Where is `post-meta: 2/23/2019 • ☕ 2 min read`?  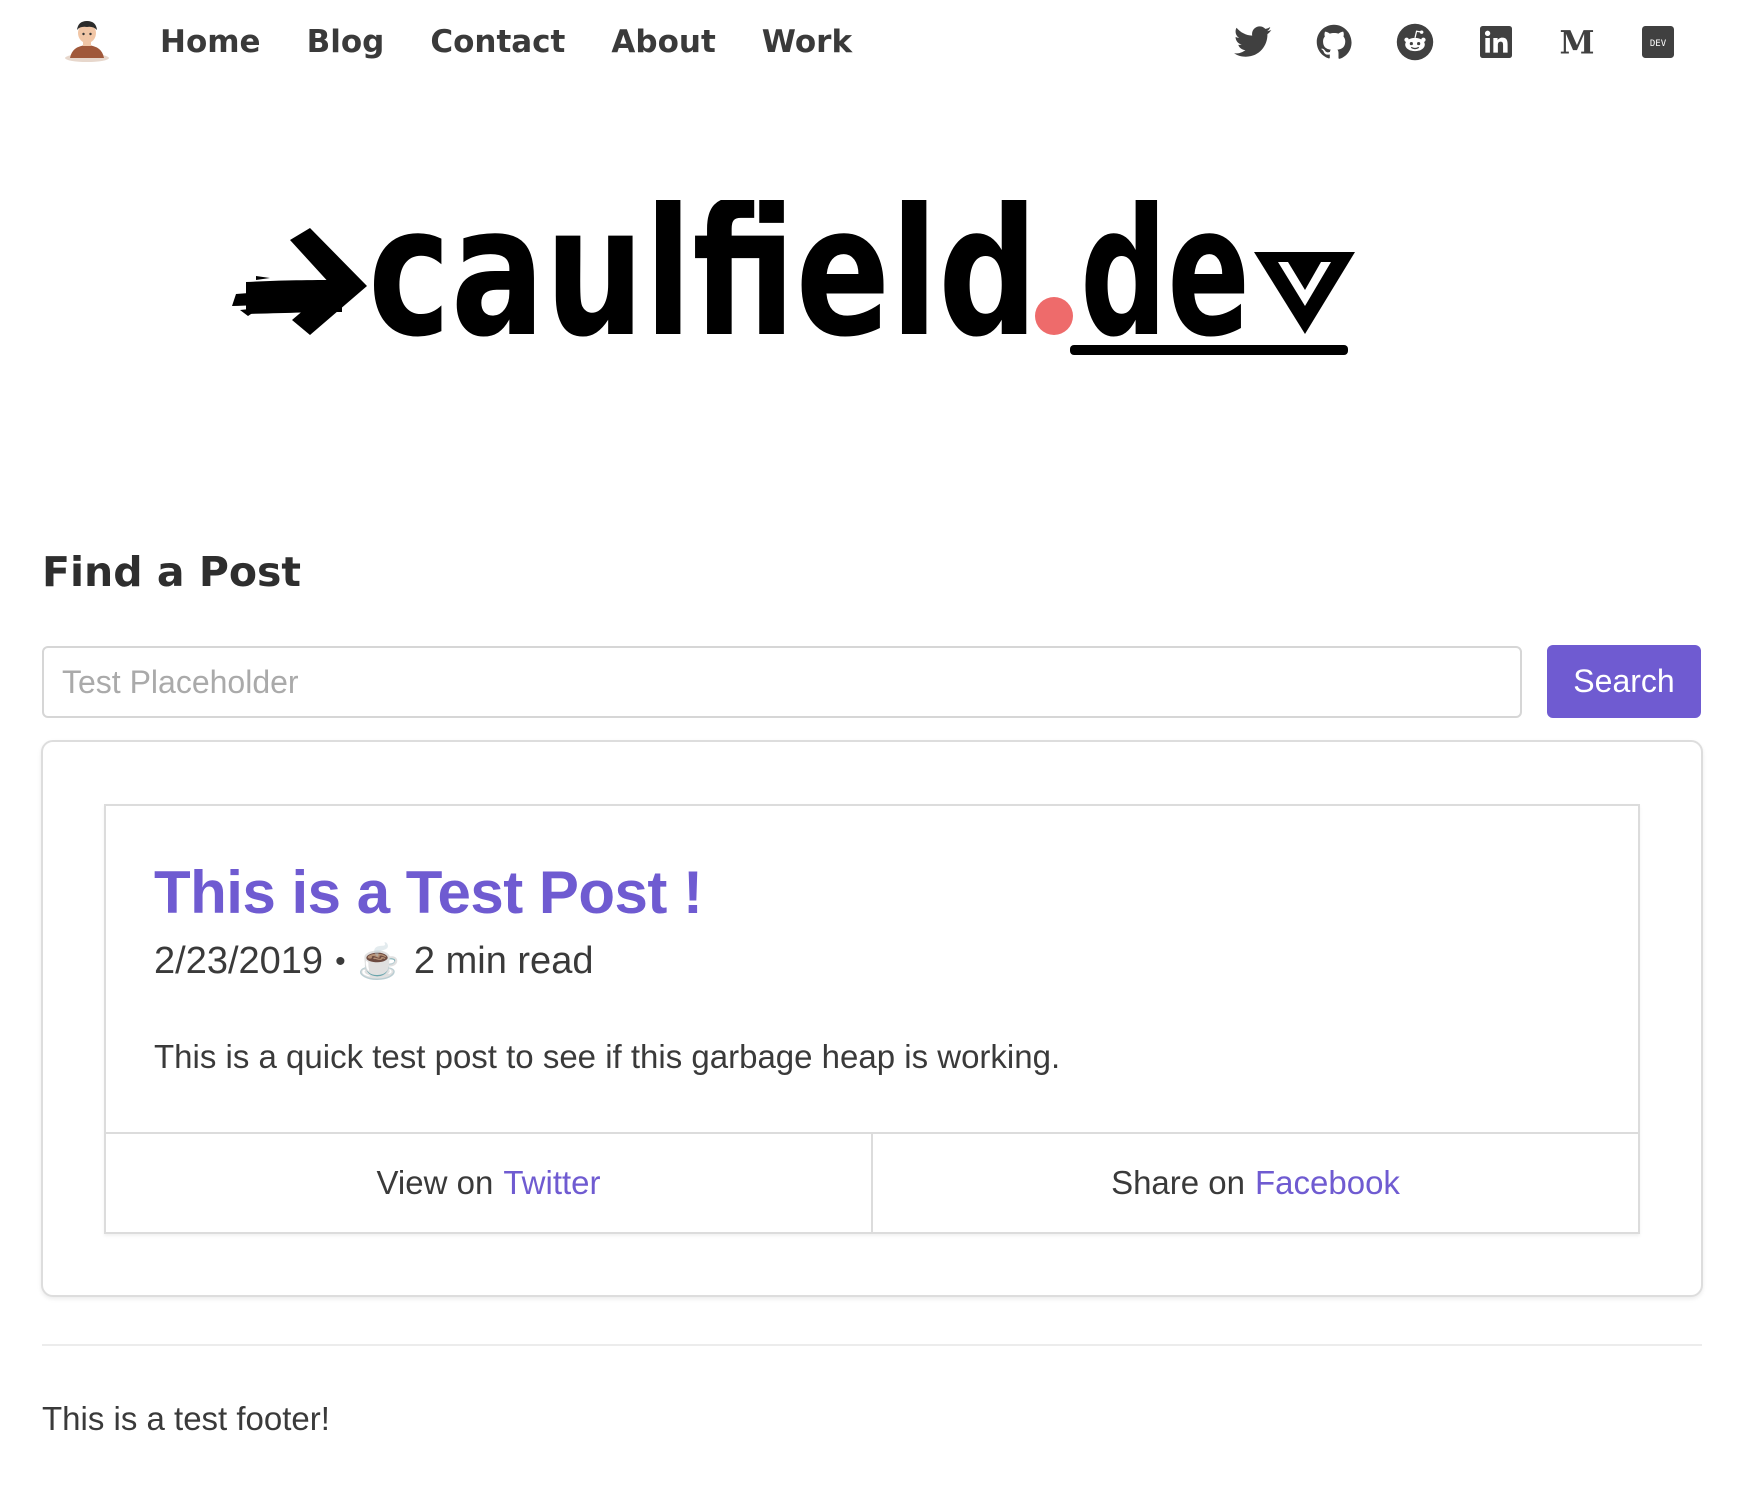 post-meta: 2/23/2019 • ☕ 2 min read is located at coordinates (373, 961).